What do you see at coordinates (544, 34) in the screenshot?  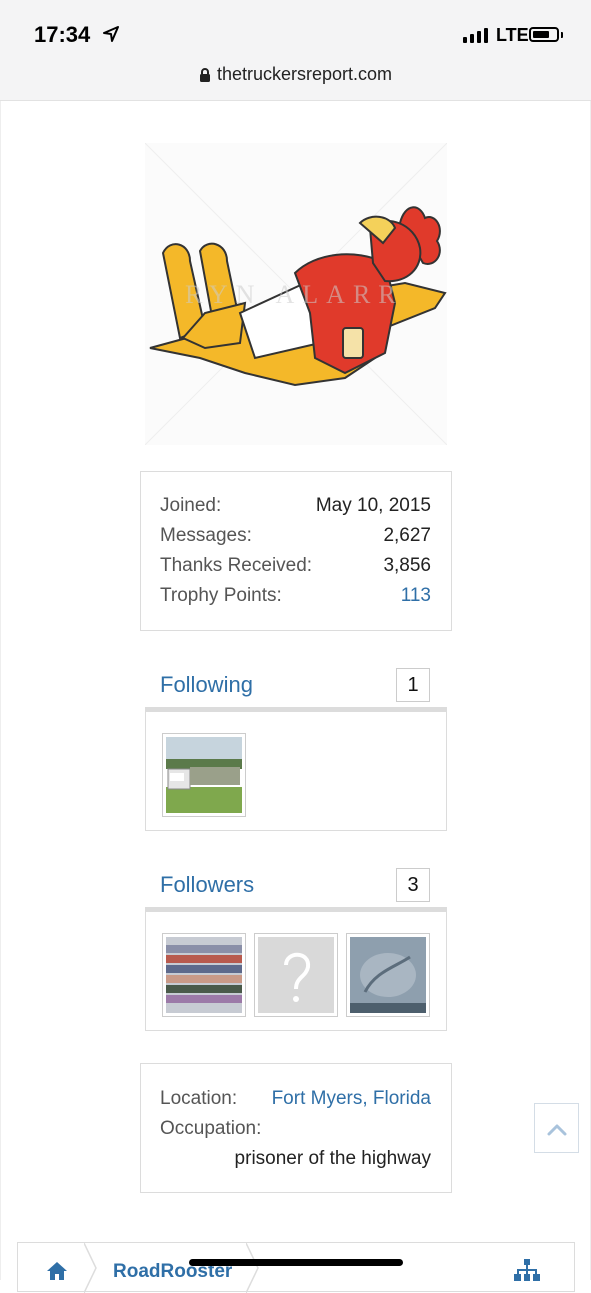 I see `battery-icon` at bounding box center [544, 34].